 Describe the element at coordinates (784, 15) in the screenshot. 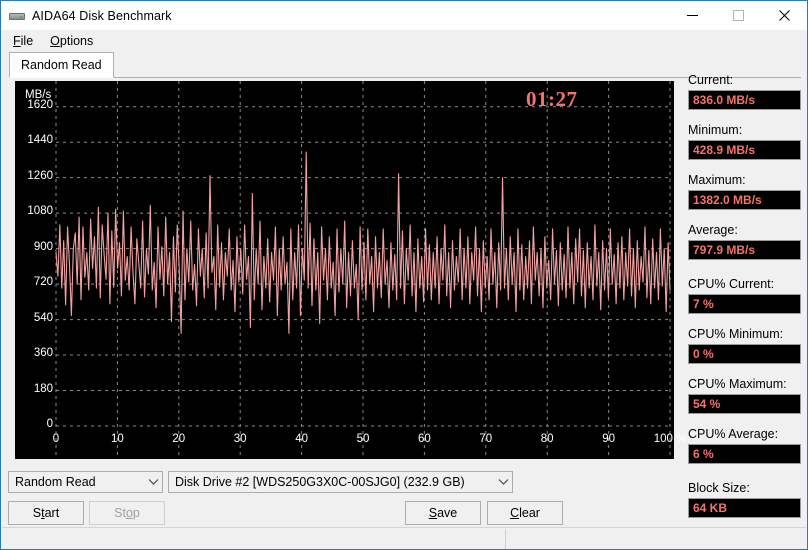

I see `close-icon` at that location.